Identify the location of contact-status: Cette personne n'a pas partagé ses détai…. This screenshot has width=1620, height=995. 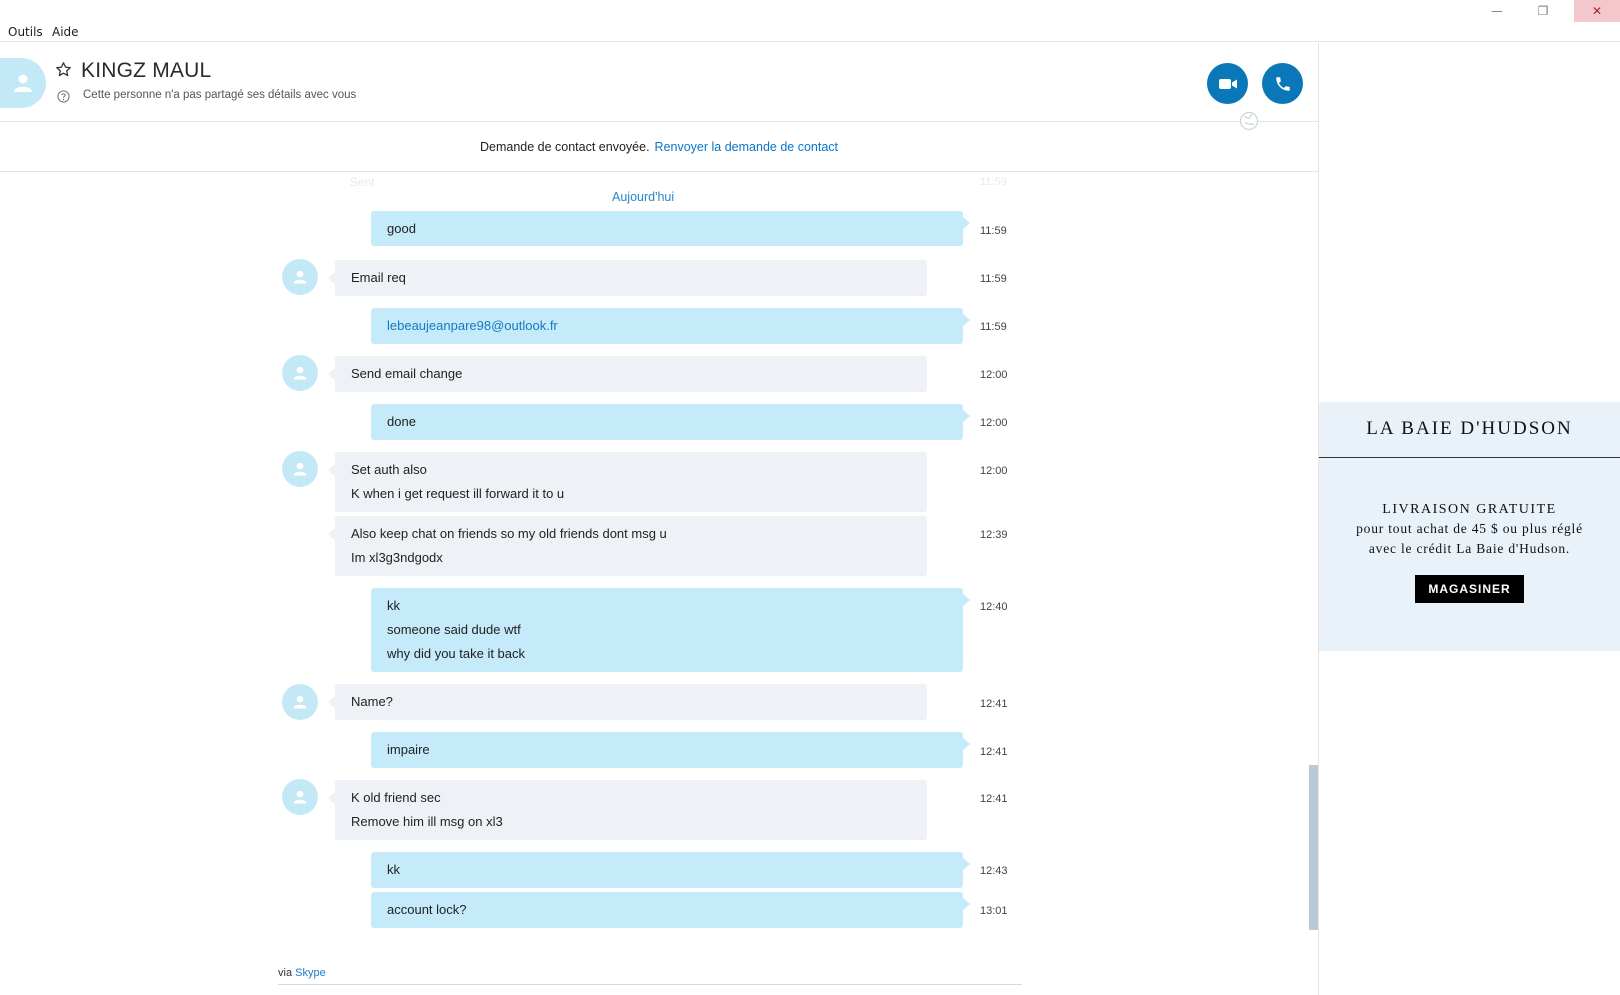
(220, 95).